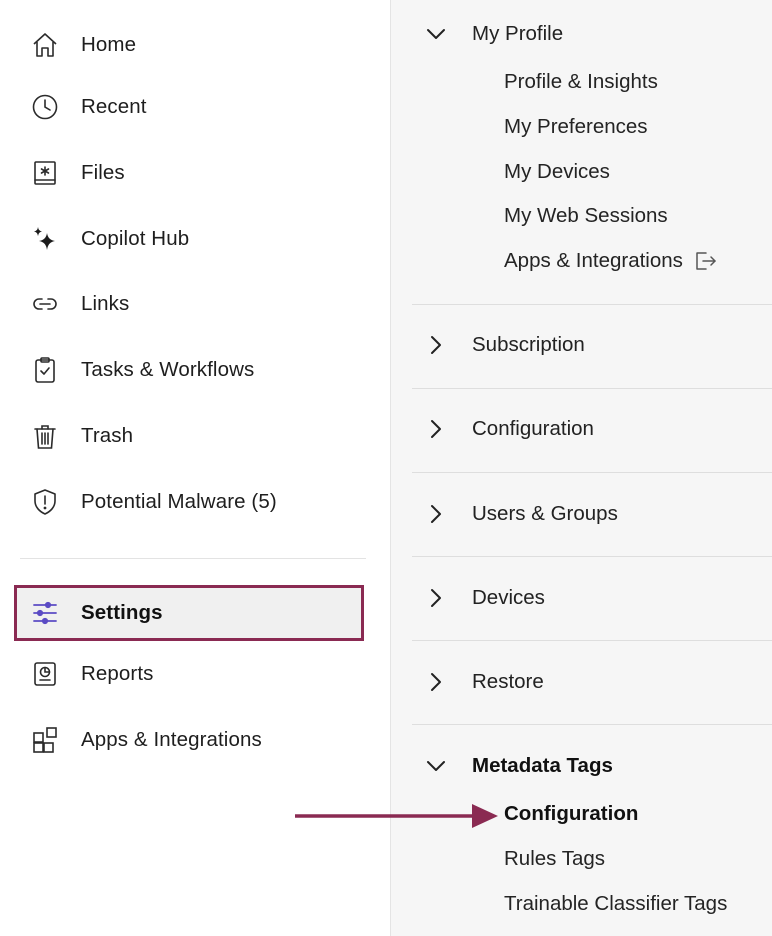 This screenshot has height=936, width=772. Describe the element at coordinates (545, 513) in the screenshot. I see `section-title: Users & Groups` at that location.